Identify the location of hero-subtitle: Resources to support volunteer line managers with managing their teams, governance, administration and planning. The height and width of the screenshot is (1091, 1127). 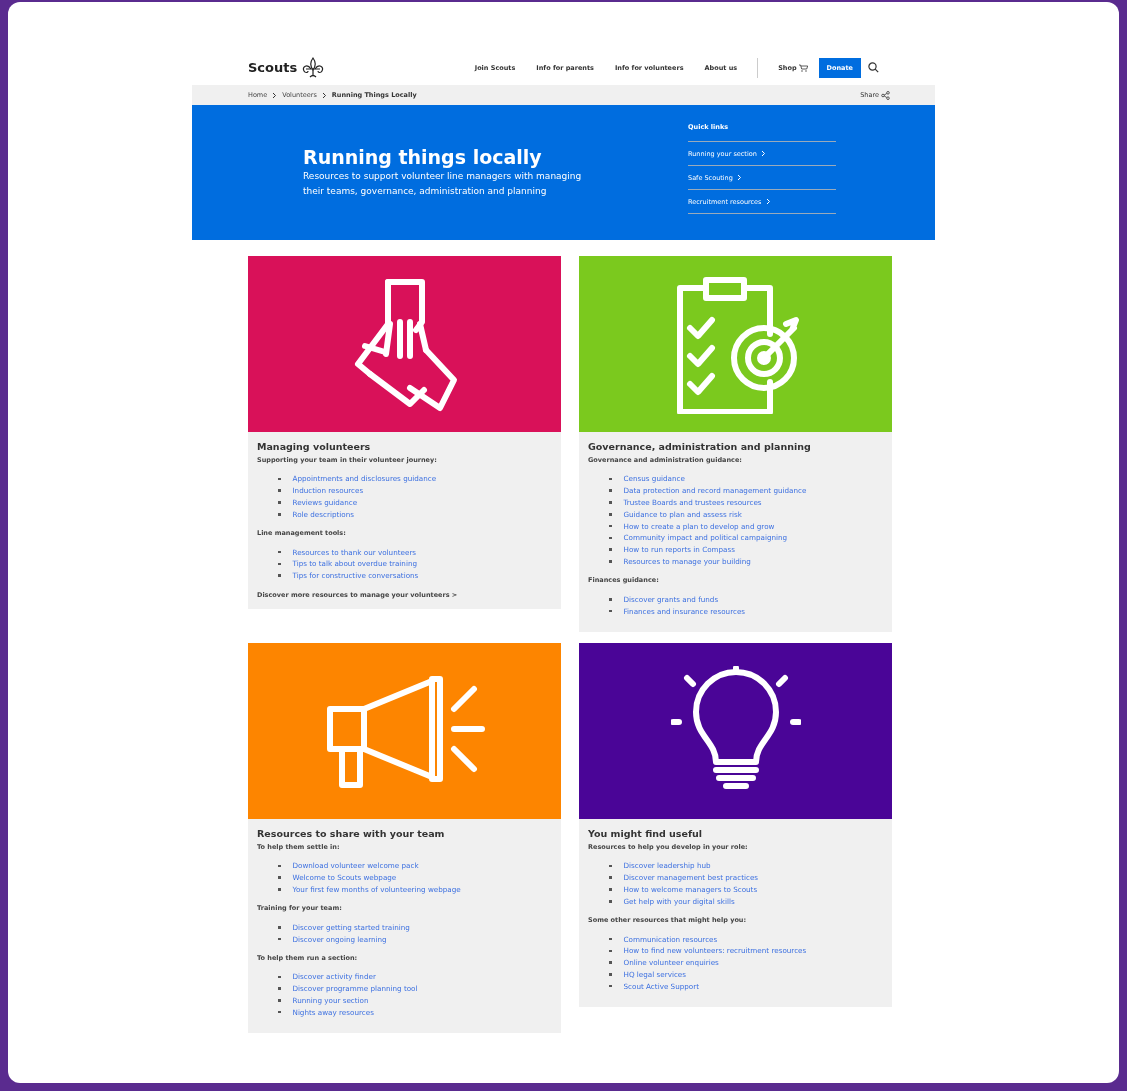
(443, 184).